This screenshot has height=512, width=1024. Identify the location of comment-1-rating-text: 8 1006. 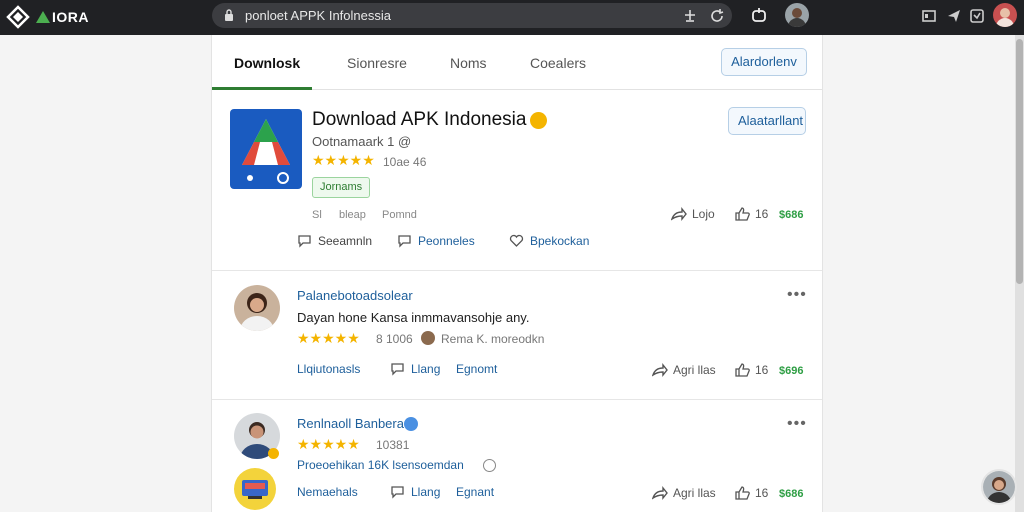
(394, 339).